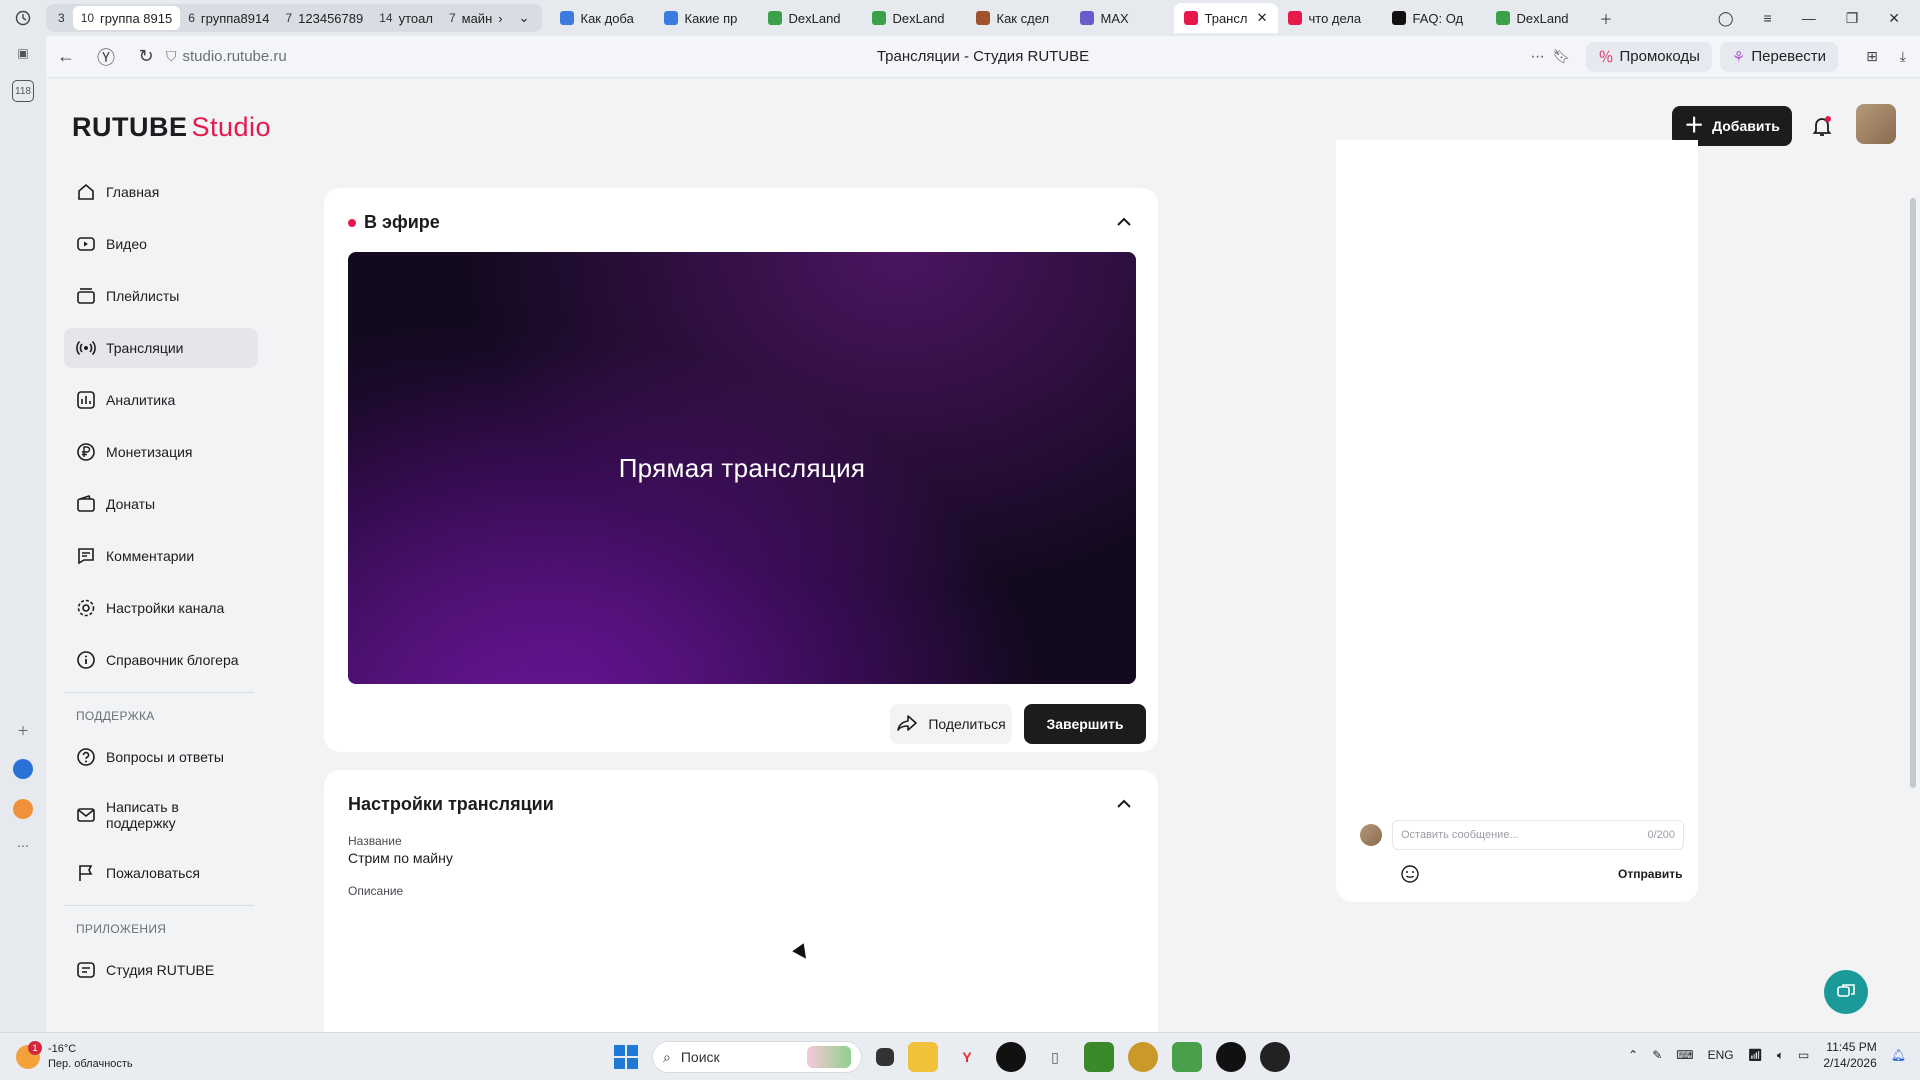 This screenshot has height=1080, width=1920. I want to click on bookmark-icon: 🔖︎, so click(1562, 56).